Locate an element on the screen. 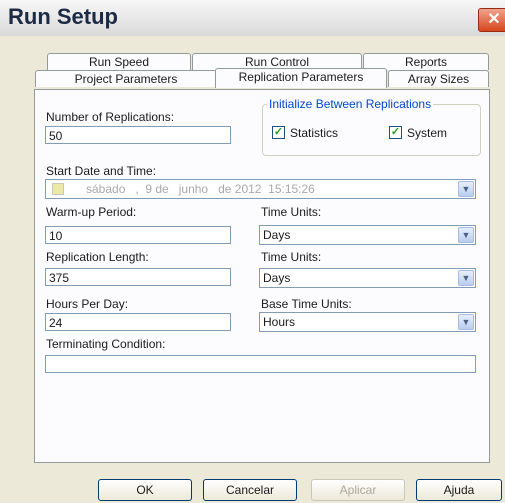  replication-units-select: Days ▼ is located at coordinates (367, 278).